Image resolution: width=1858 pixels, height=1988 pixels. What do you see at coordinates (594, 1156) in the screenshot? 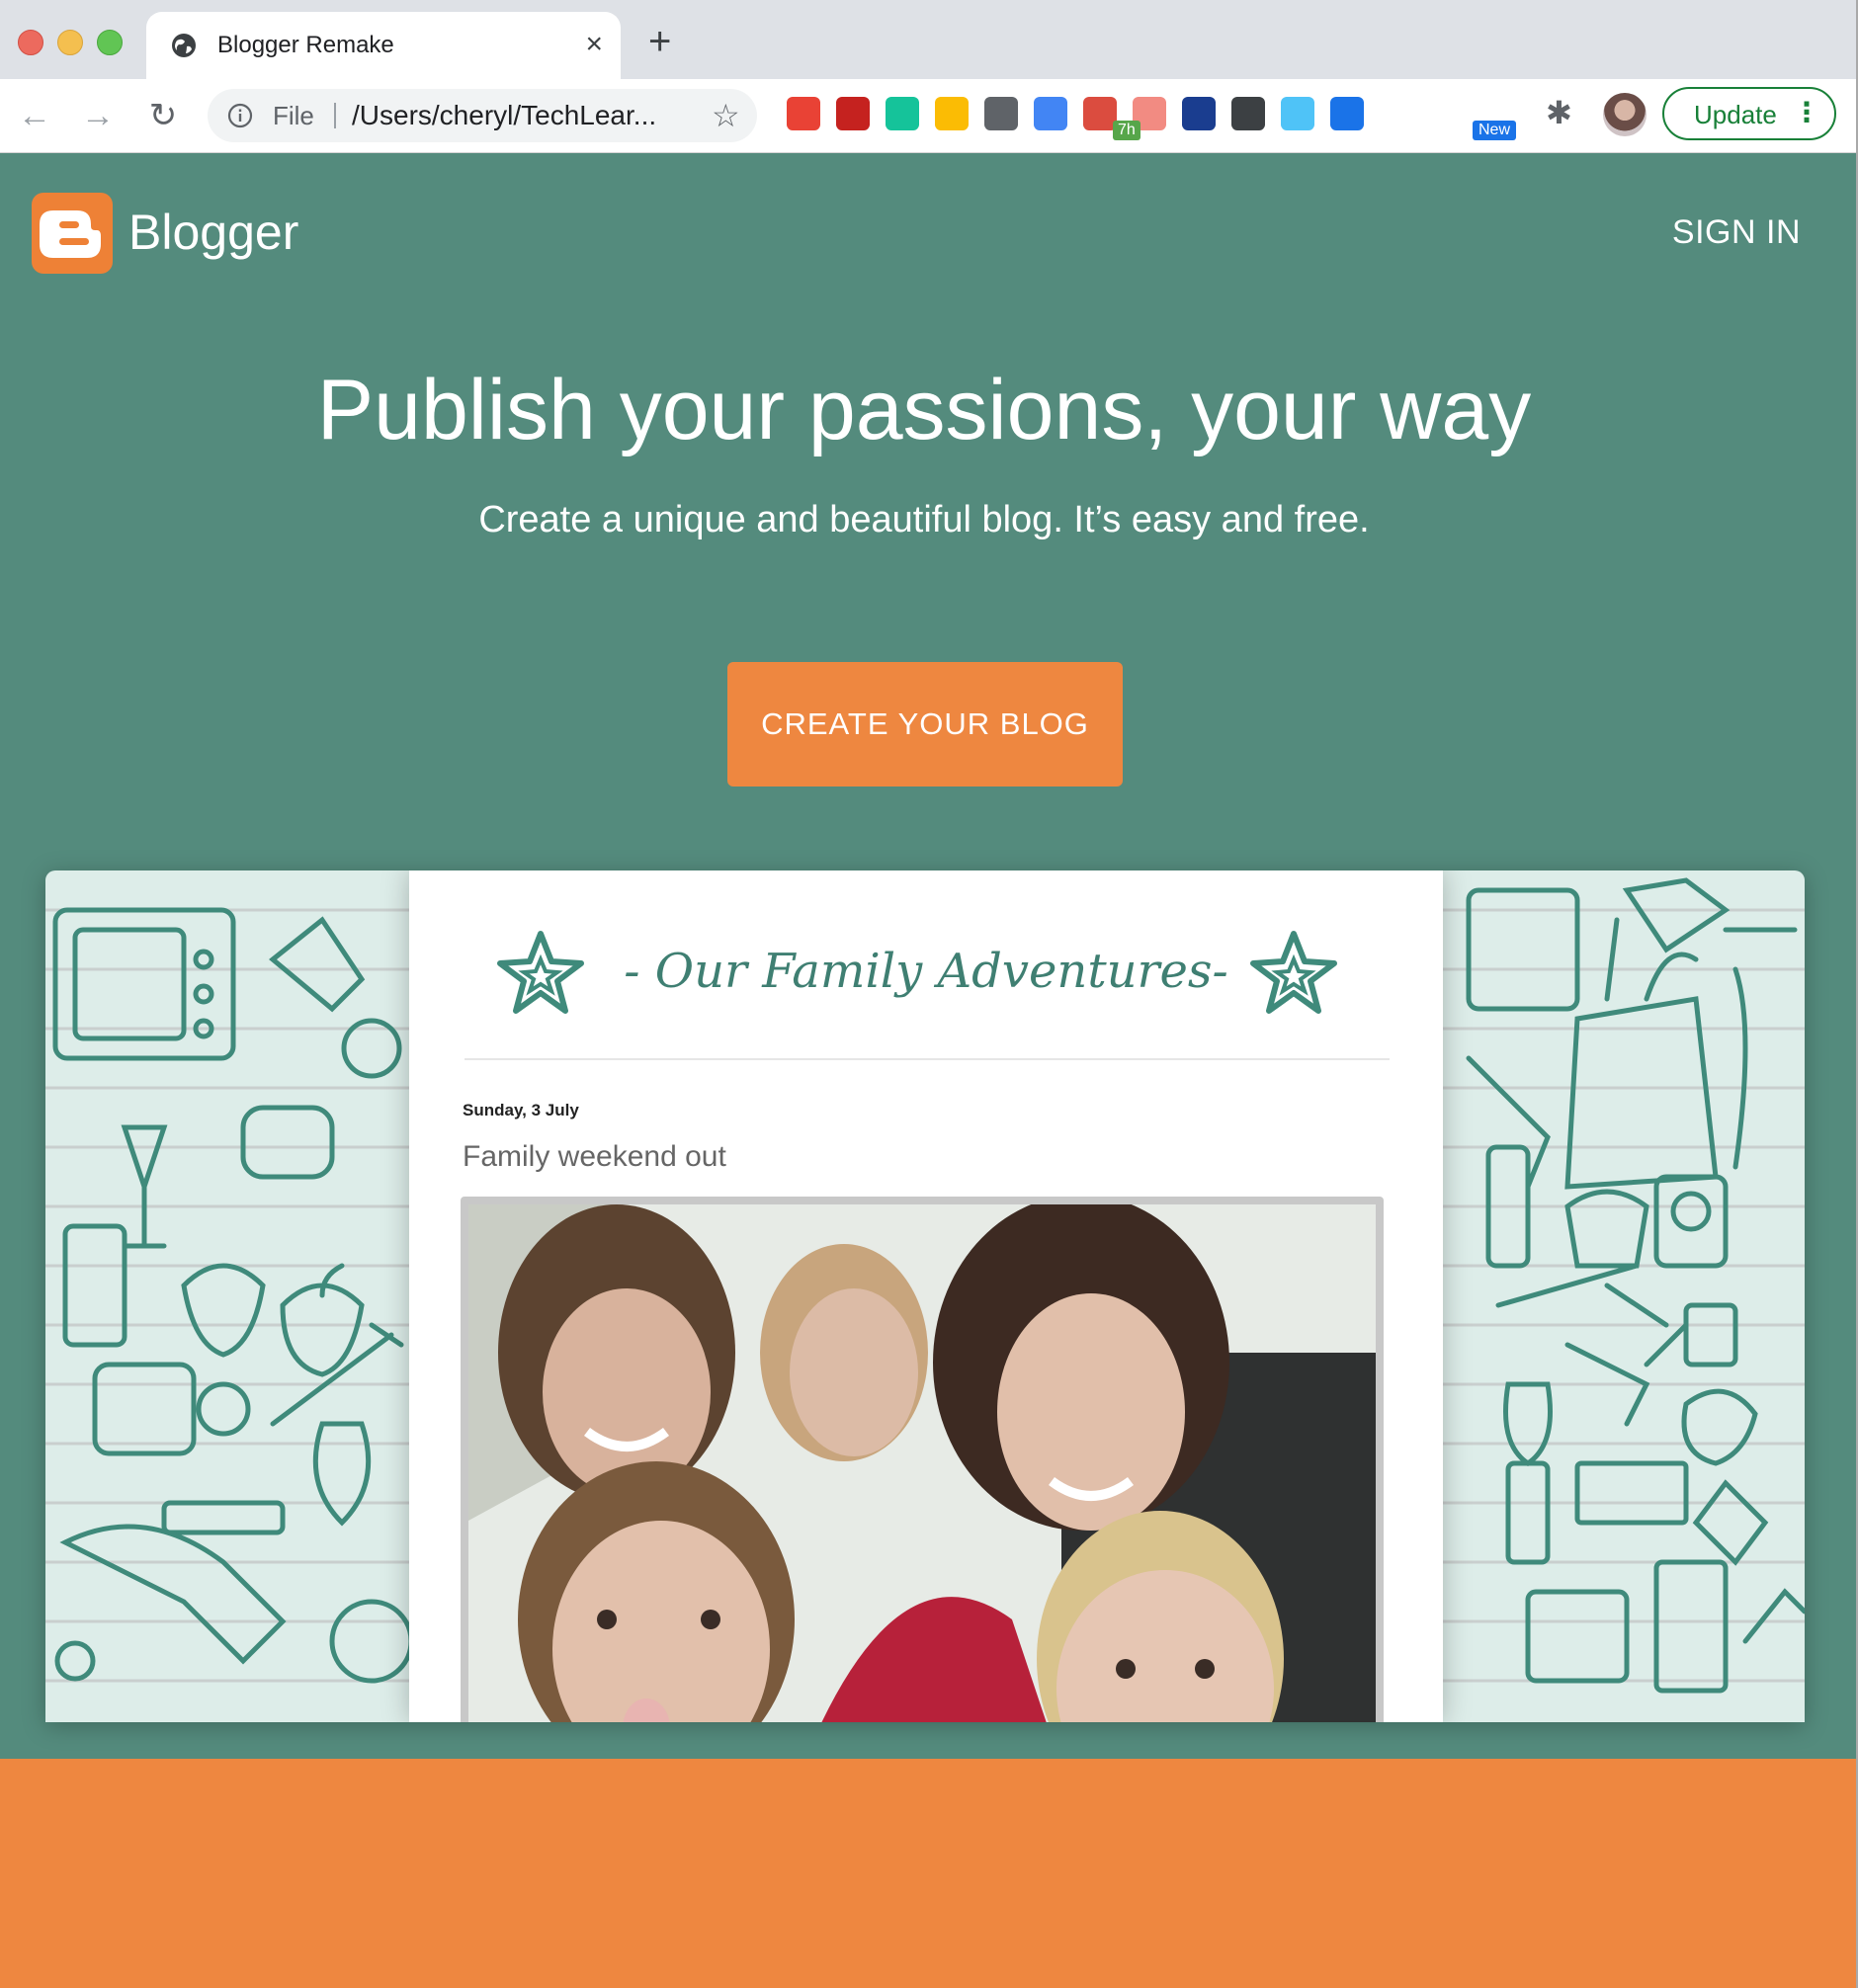
I see `post-title: Family weekend out` at bounding box center [594, 1156].